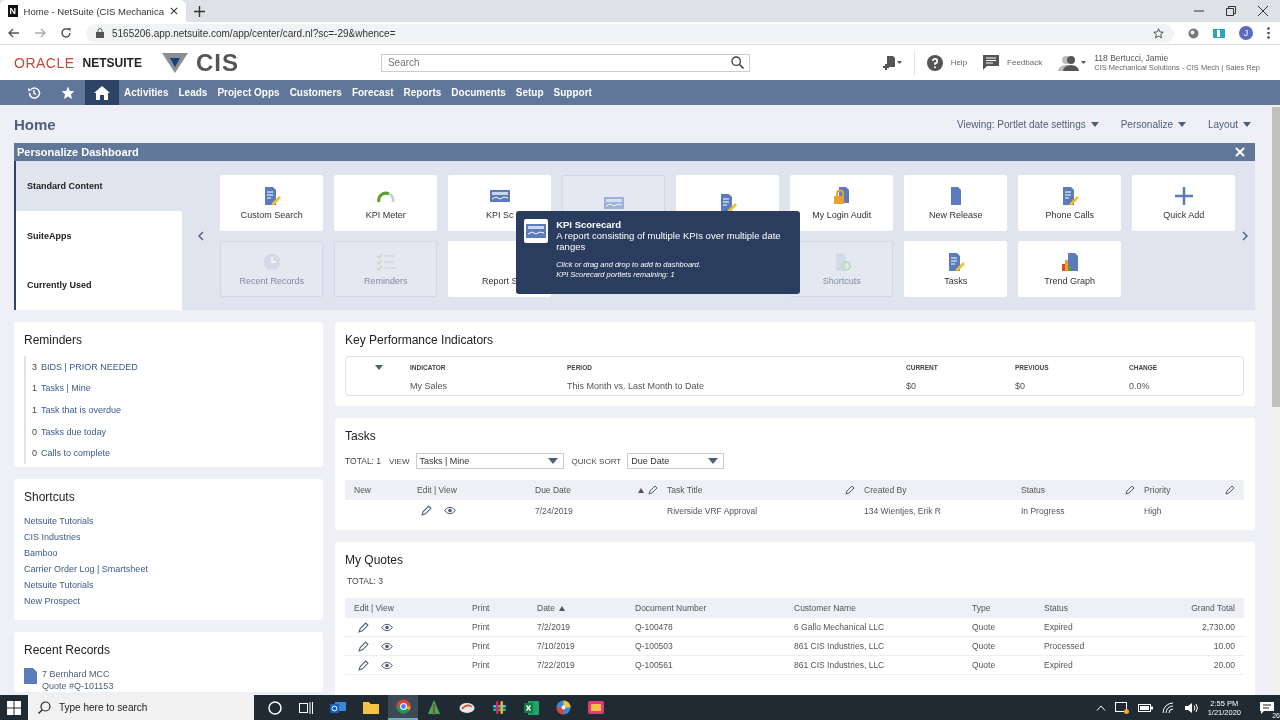  I want to click on record-name: 7 Bernhard MCC, so click(78, 674).